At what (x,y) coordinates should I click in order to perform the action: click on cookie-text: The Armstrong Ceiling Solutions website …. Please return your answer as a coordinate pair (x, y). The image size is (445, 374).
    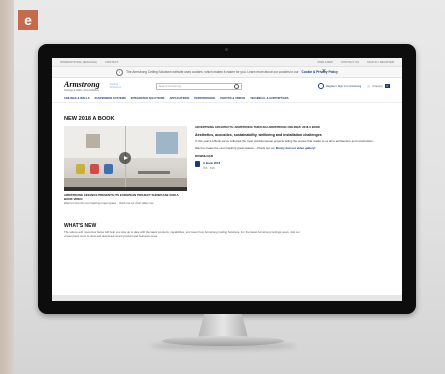
    Looking at the image, I should click on (212, 72).